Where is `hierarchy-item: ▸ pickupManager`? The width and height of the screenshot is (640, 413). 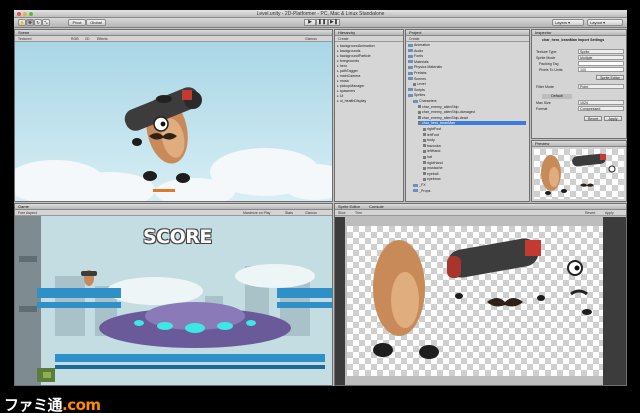
hierarchy-item: ▸ pickupManager is located at coordinates (369, 86).